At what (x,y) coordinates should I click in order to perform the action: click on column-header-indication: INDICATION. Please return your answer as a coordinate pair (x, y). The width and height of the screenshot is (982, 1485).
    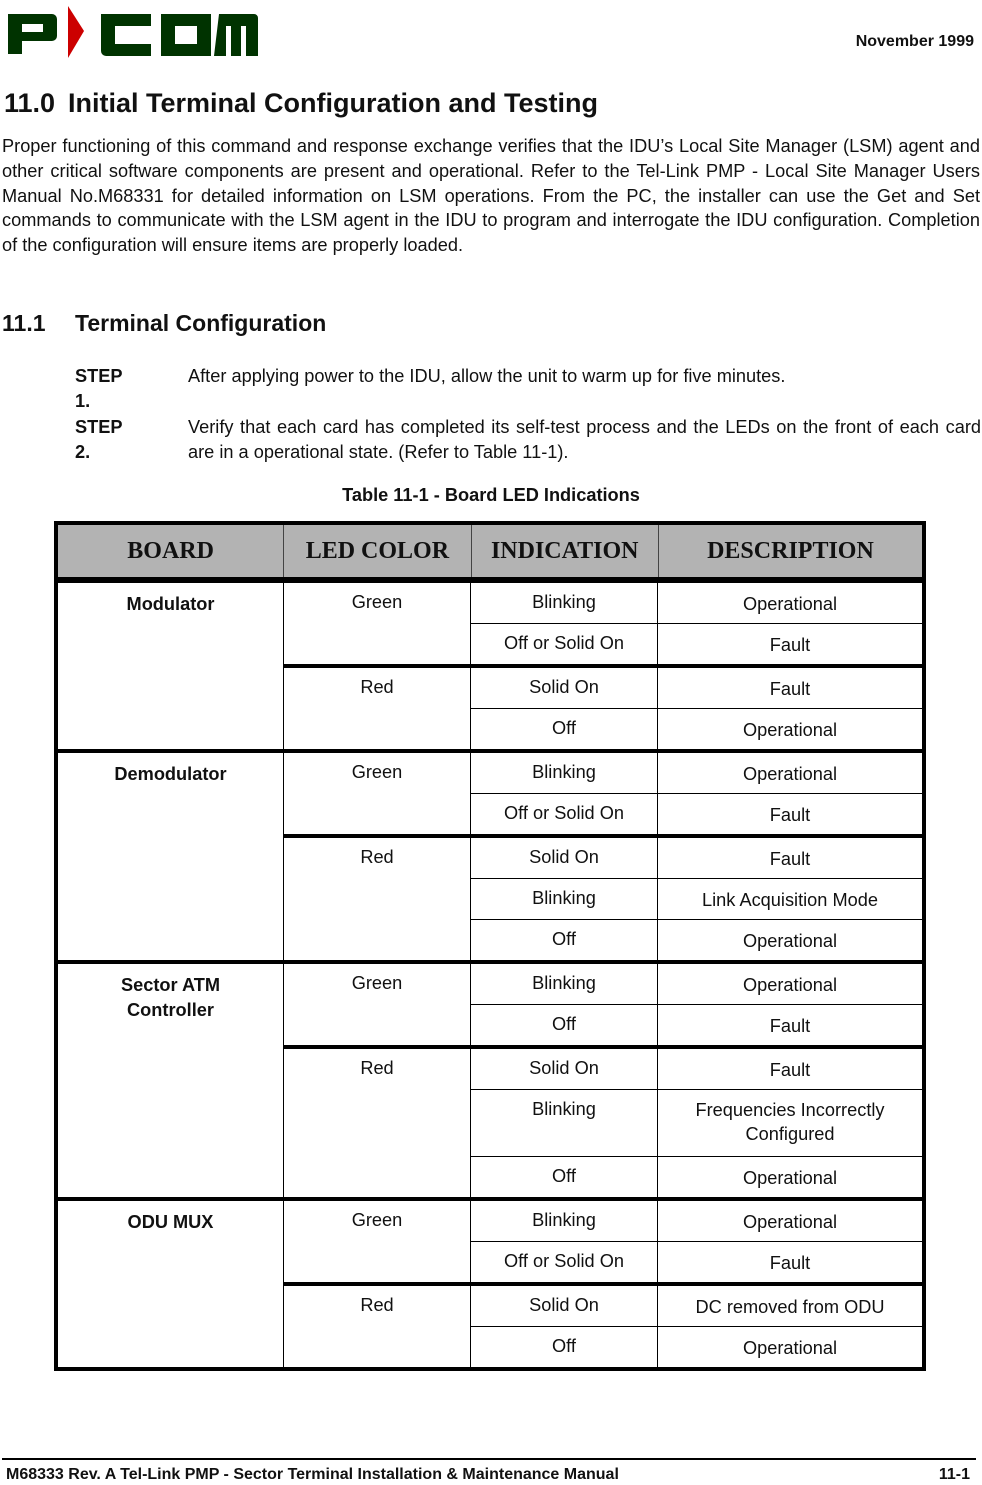
    Looking at the image, I should click on (565, 551).